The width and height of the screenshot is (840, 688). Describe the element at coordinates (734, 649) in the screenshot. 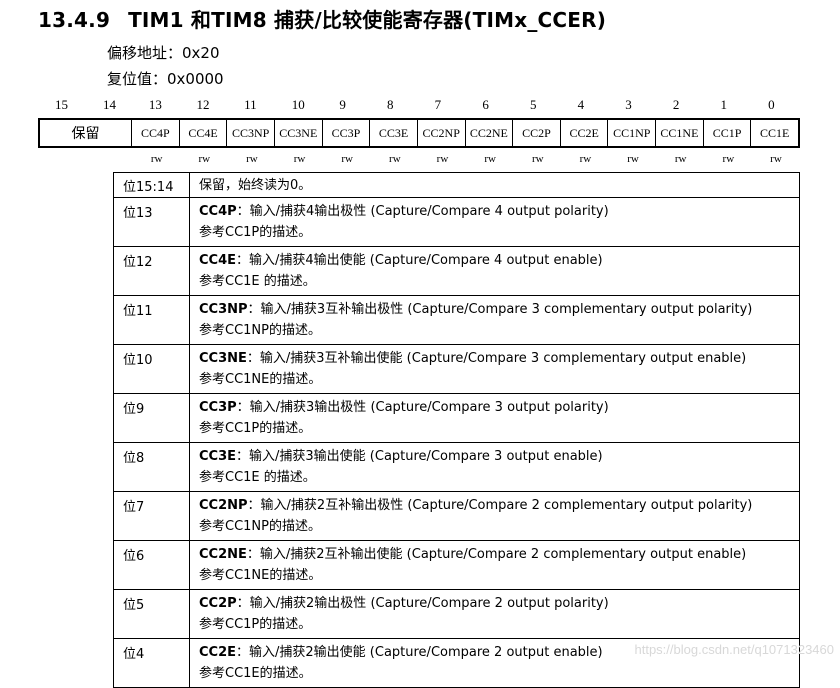

I see `watermark: https://blog.csdn.net/q1071323460` at that location.